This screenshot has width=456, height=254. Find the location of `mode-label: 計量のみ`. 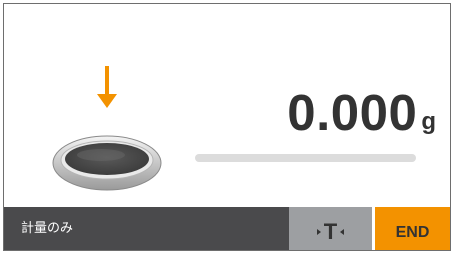

mode-label: 計量のみ is located at coordinates (146, 228).